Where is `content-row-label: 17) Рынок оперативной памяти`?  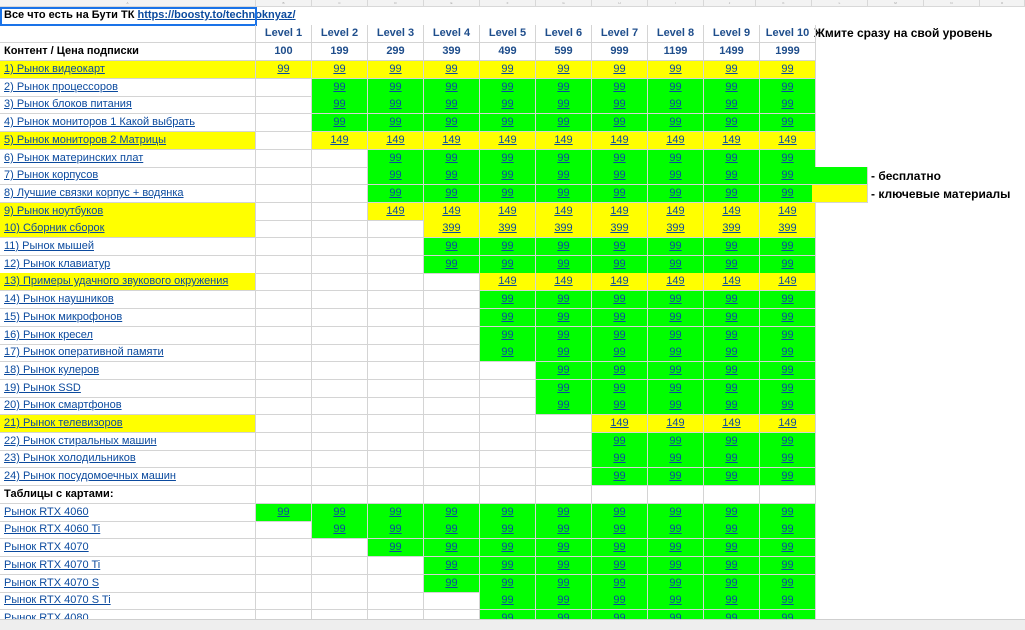
content-row-label: 17) Рынок оперативной памяти is located at coordinates (128, 353).